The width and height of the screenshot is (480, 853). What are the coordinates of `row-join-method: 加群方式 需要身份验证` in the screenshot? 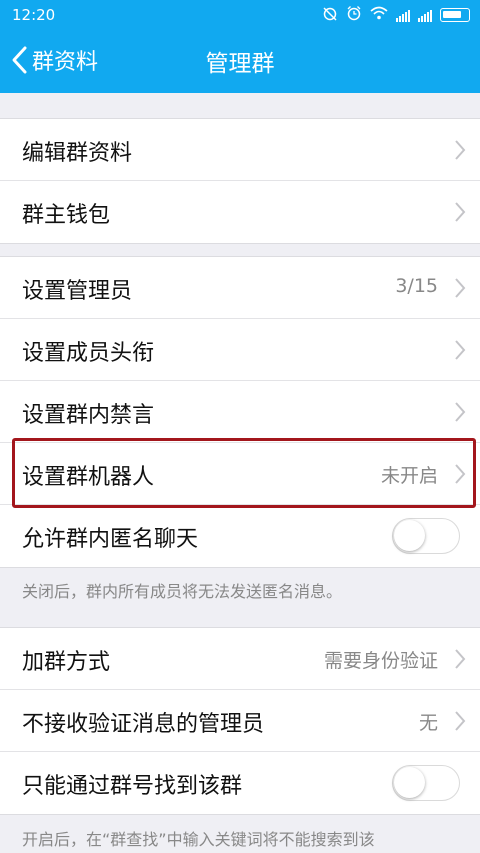 It's located at (240, 659).